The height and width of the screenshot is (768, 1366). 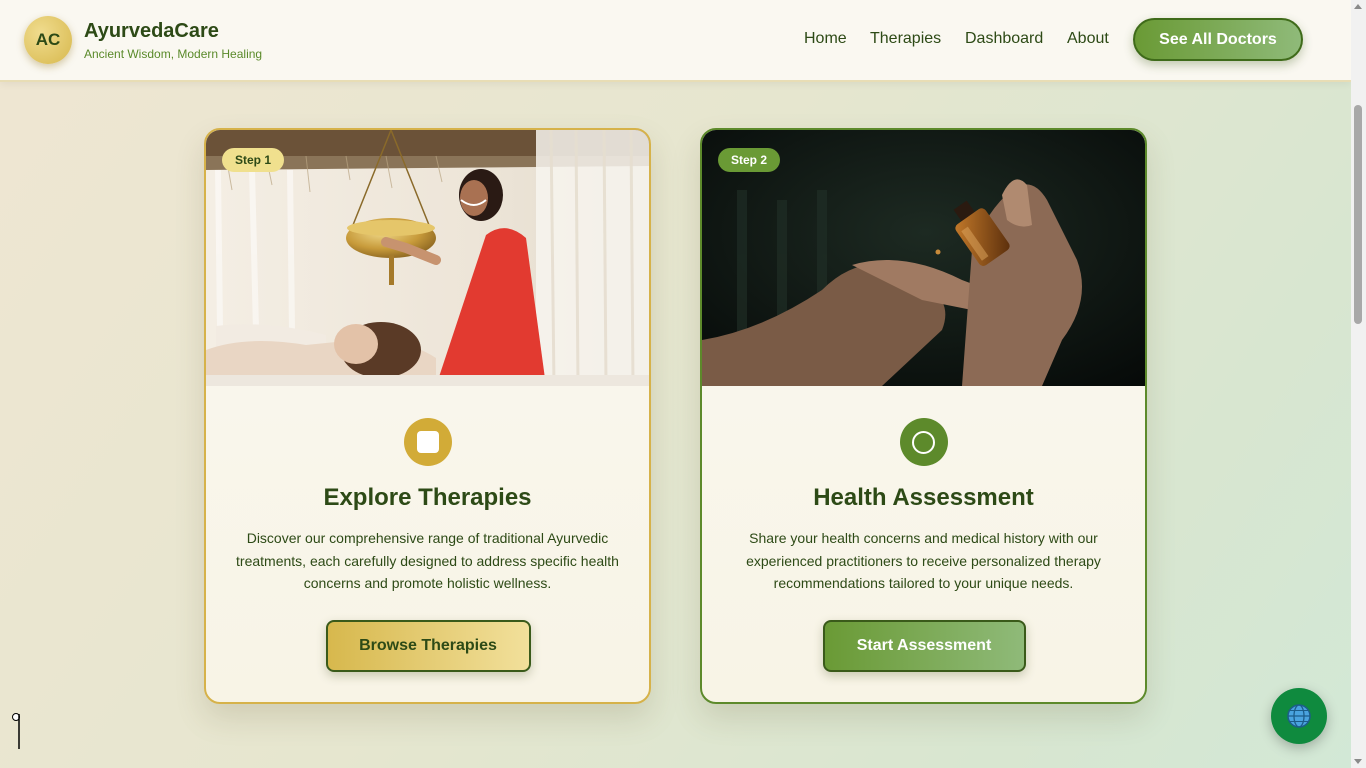 I want to click on nav-therapies: Therapies, so click(x=905, y=39).